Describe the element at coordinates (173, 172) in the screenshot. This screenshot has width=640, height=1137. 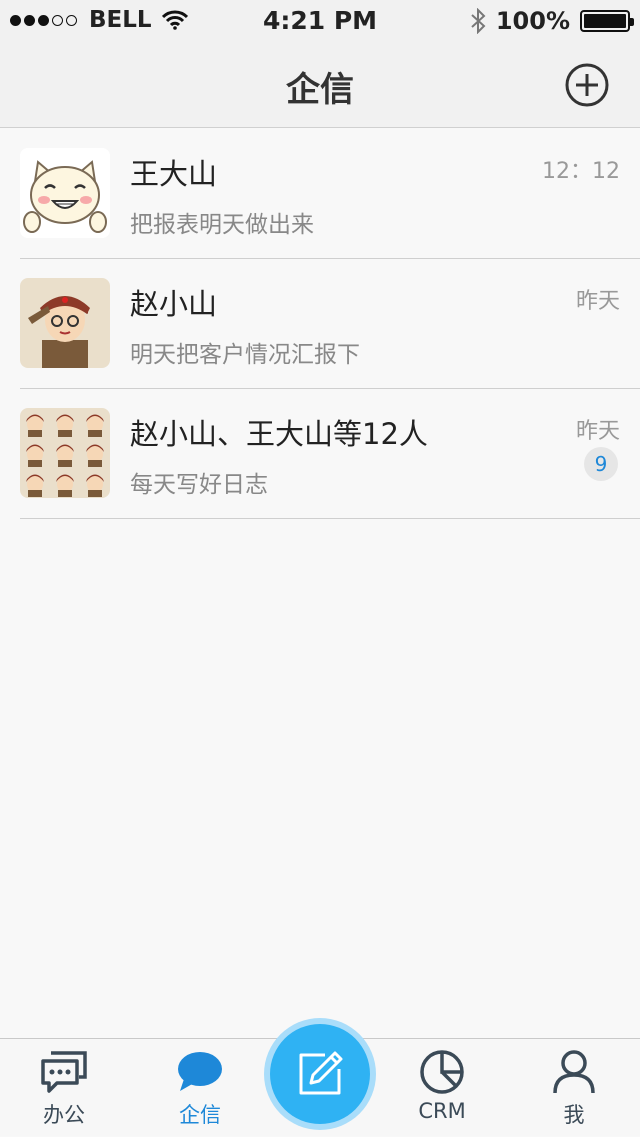
I see `conversation-name: 王大山` at that location.